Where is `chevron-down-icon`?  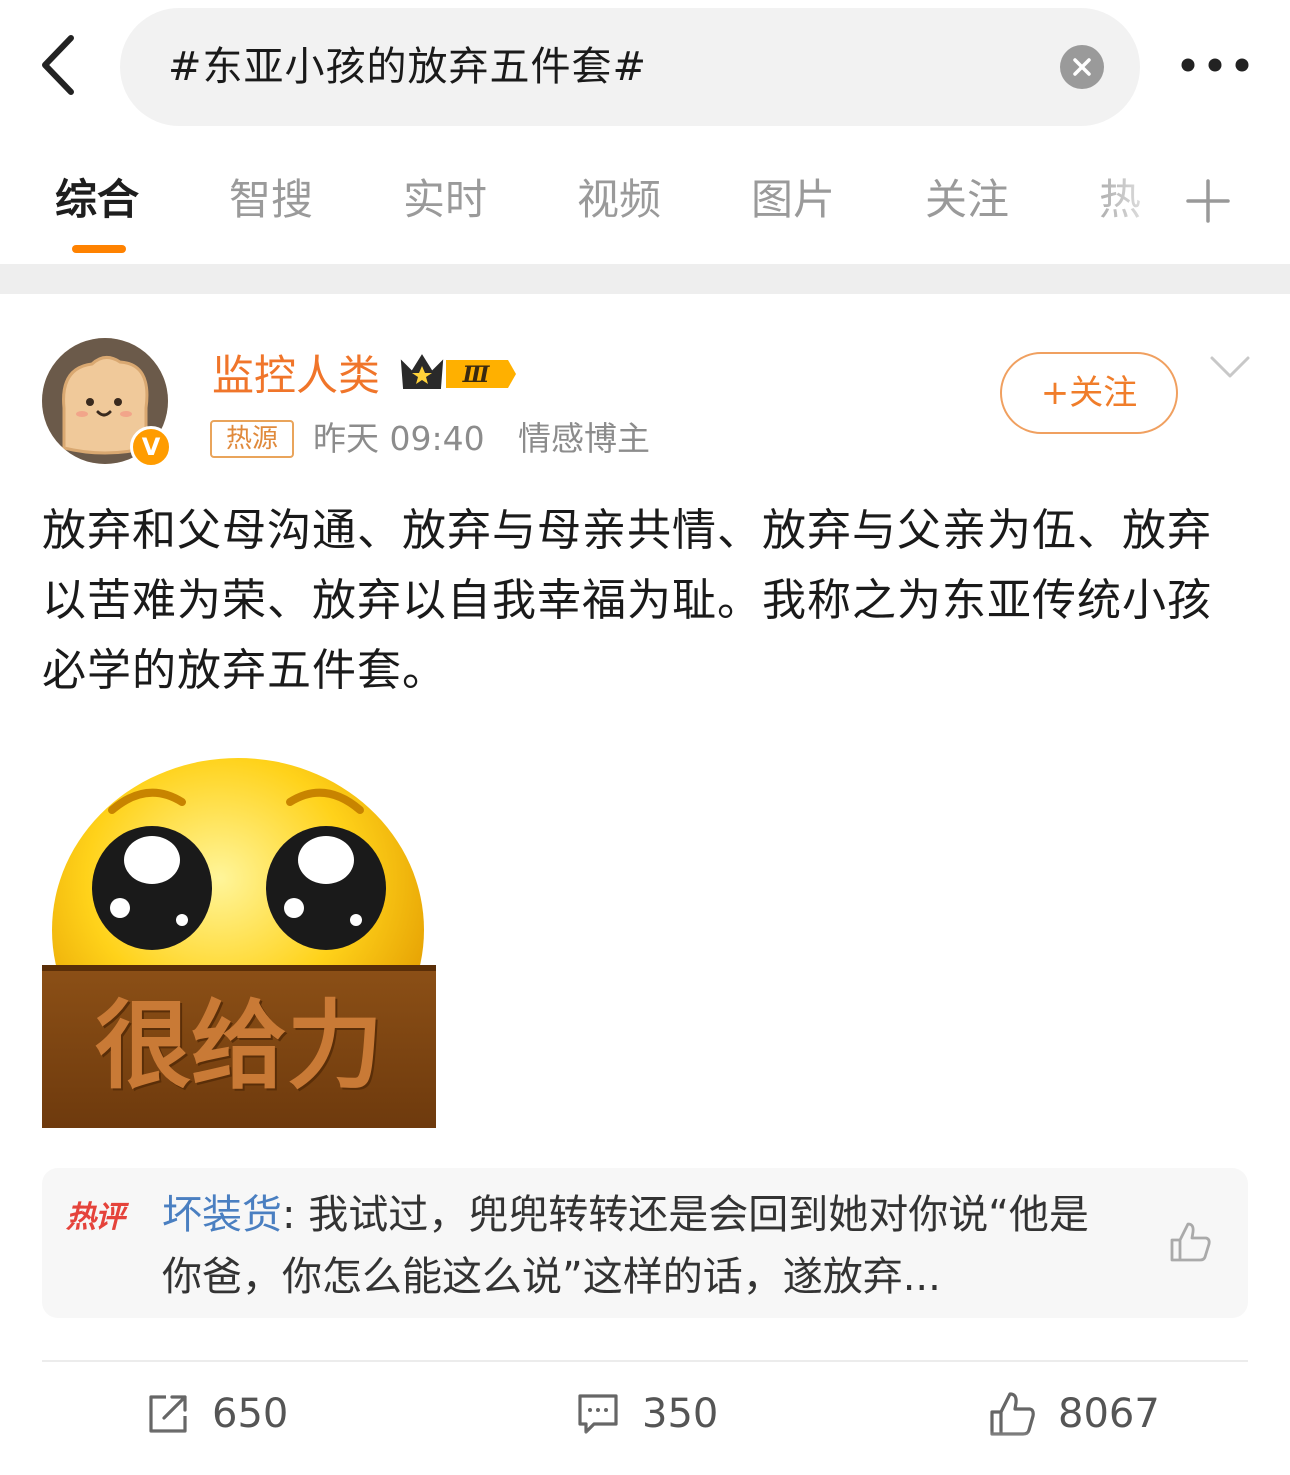 chevron-down-icon is located at coordinates (1230, 367).